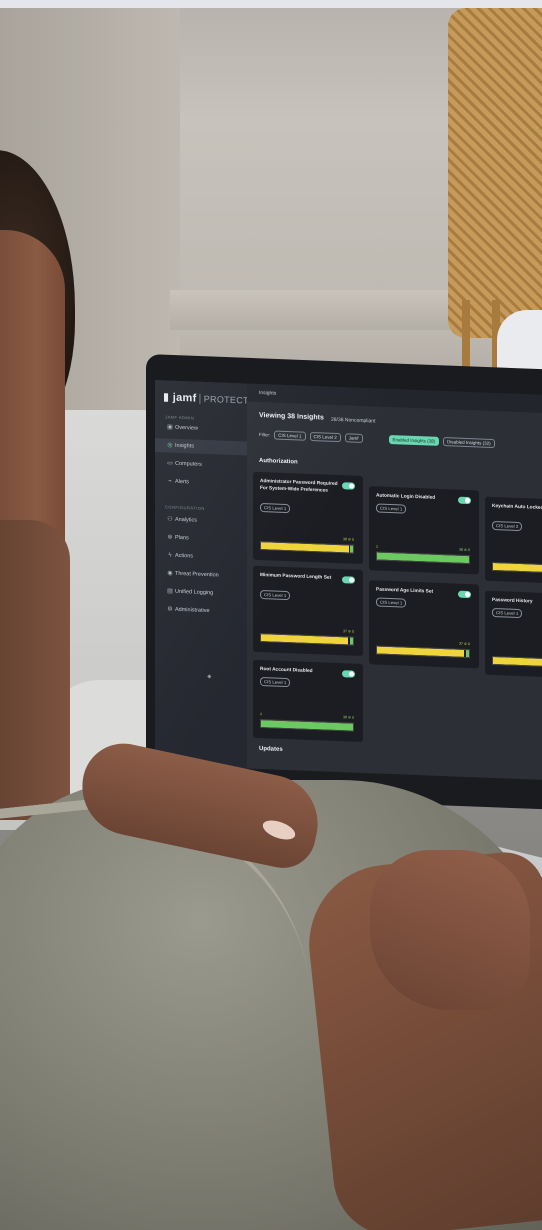 The height and width of the screenshot is (1230, 542). I want to click on sidebar-item-label: Unified Logging, so click(194, 592).